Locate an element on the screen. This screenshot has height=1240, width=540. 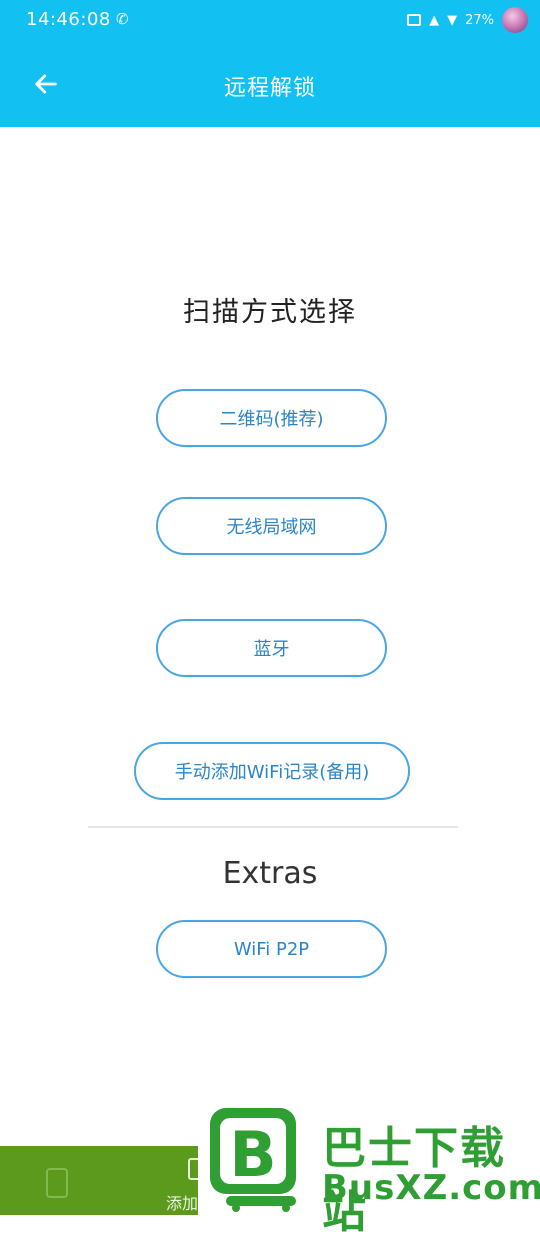
scan-method-title: 扫描方式选择 is located at coordinates (270, 312).